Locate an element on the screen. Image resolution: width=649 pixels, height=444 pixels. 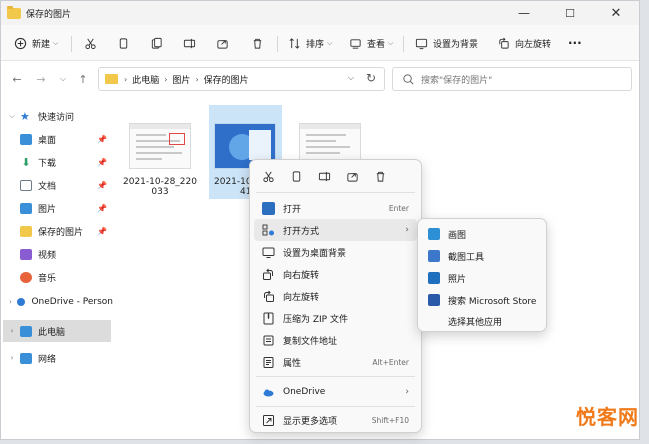
minimize-button: — is located at coordinates (524, 13).